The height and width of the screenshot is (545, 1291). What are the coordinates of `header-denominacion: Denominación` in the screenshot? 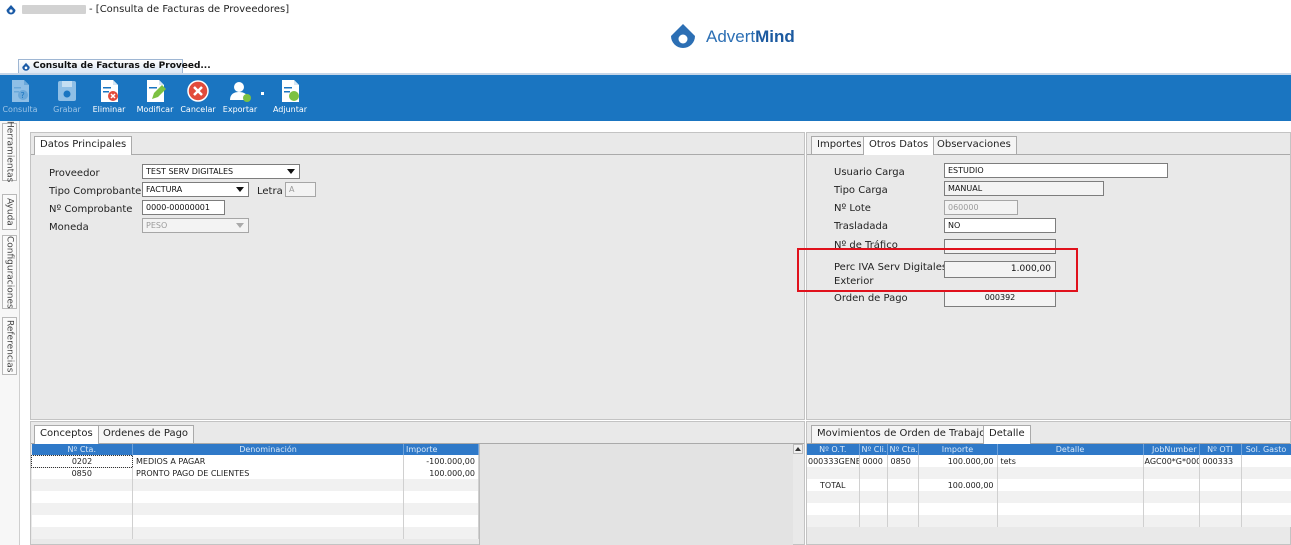 It's located at (268, 449).